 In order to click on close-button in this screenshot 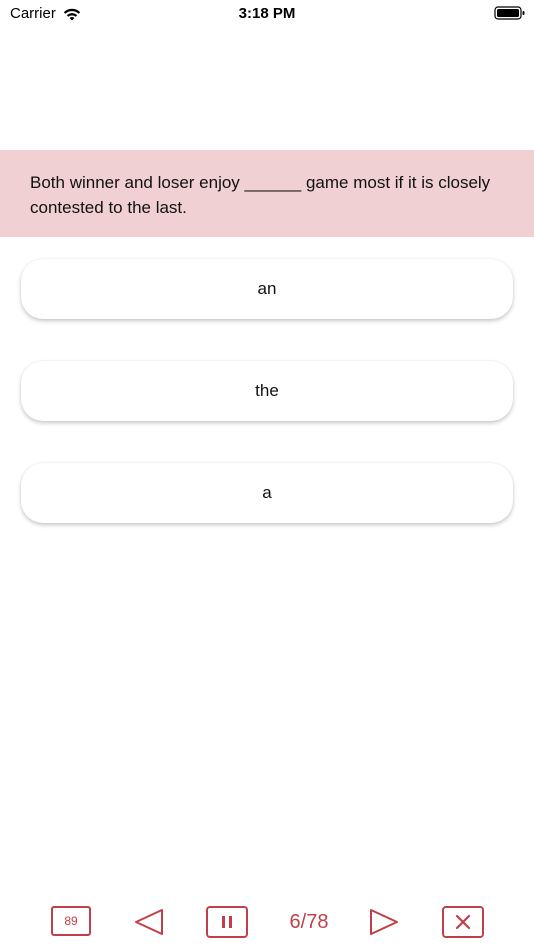, I will do `click(463, 922)`.